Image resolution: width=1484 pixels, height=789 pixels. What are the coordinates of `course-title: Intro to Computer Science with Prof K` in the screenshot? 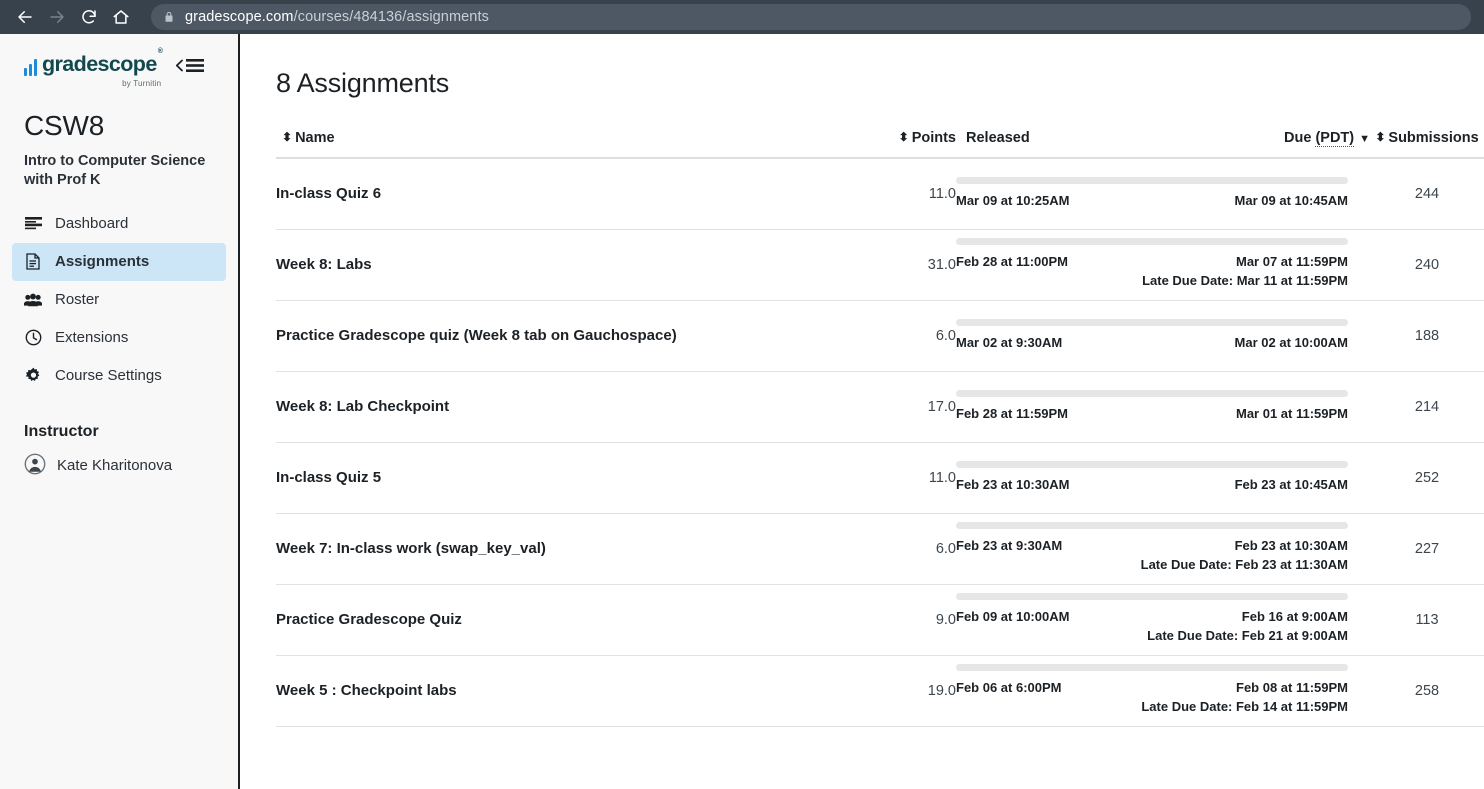 It's located at (115, 170).